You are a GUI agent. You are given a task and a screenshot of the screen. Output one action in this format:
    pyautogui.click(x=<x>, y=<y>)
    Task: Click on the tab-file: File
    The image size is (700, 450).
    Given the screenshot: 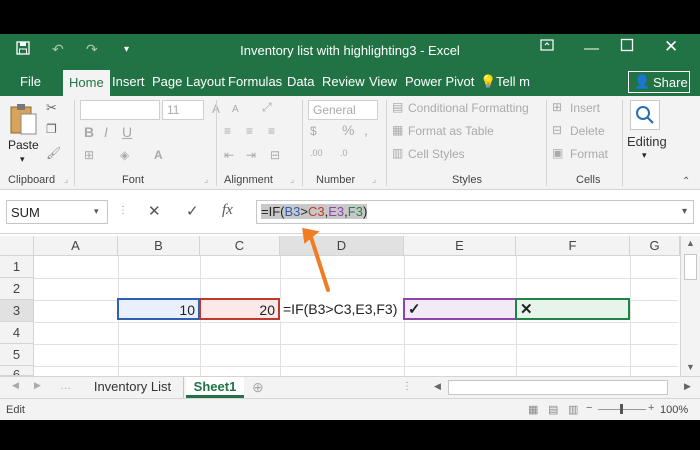 What is the action you would take?
    pyautogui.click(x=30, y=81)
    